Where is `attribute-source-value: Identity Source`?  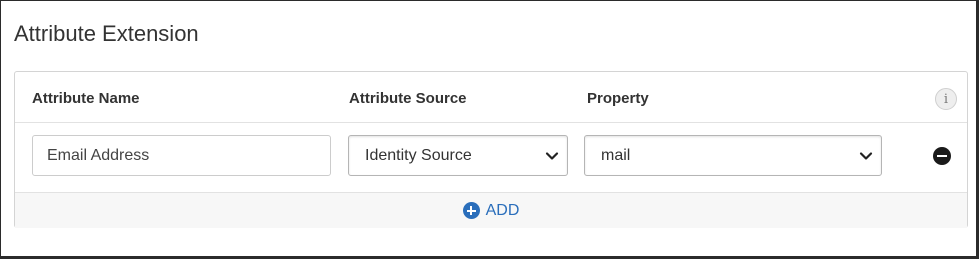
attribute-source-value: Identity Source is located at coordinates (418, 155).